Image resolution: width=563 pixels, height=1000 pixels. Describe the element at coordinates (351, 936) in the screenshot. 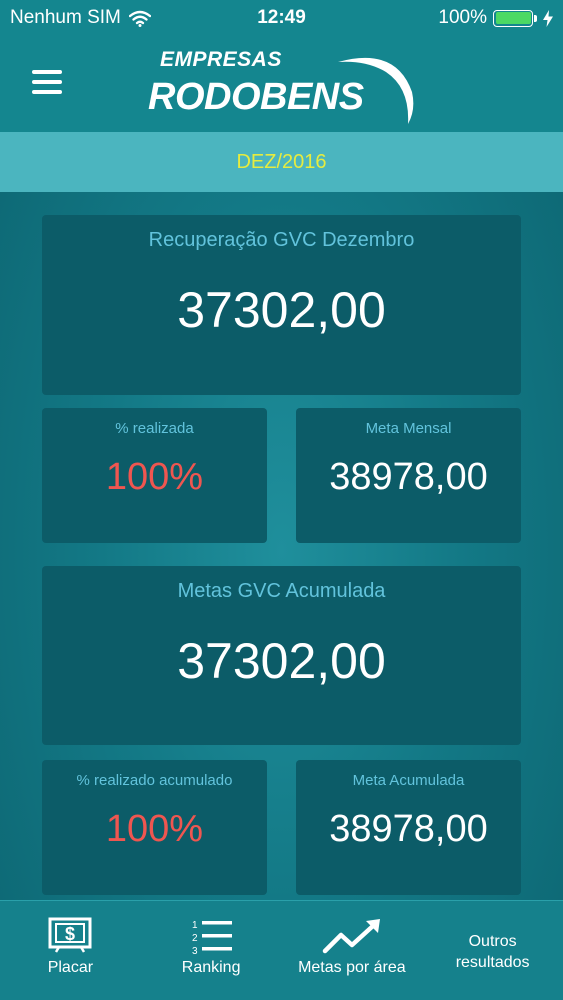

I see `trend-up-icon` at that location.